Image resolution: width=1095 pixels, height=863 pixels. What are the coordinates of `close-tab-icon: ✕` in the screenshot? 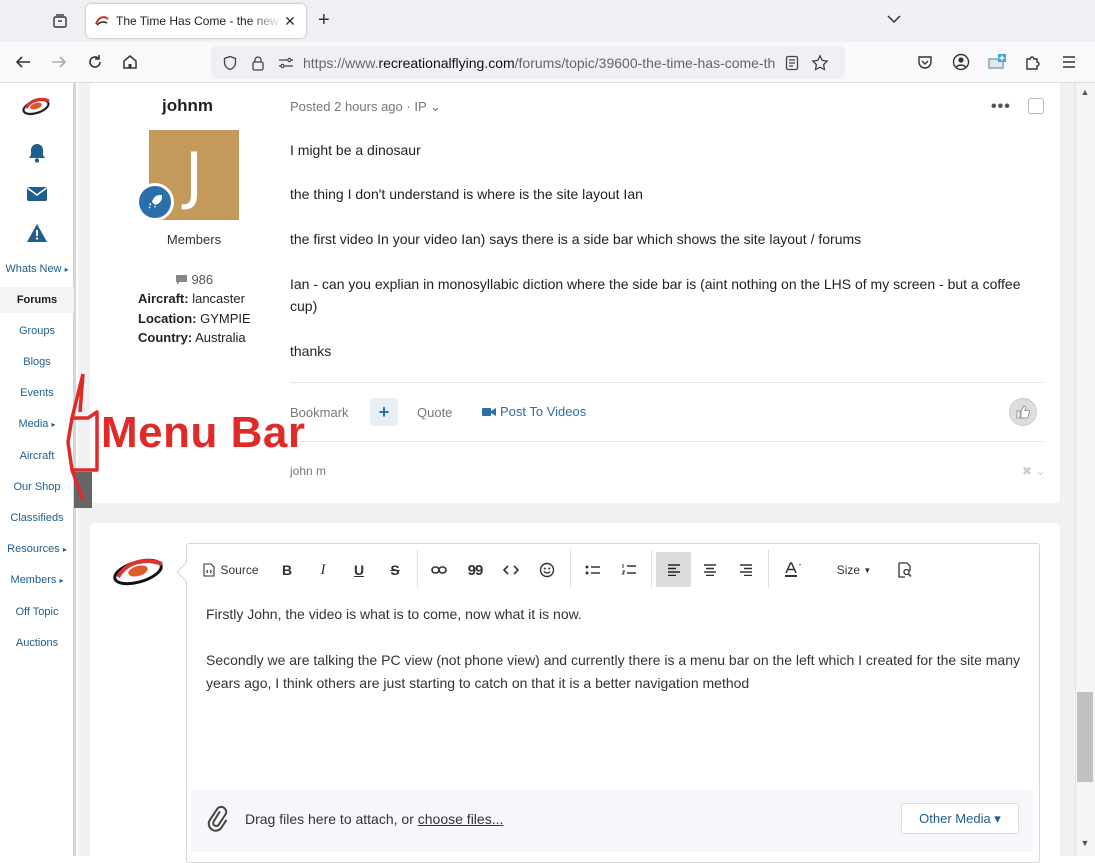 It's located at (290, 21).